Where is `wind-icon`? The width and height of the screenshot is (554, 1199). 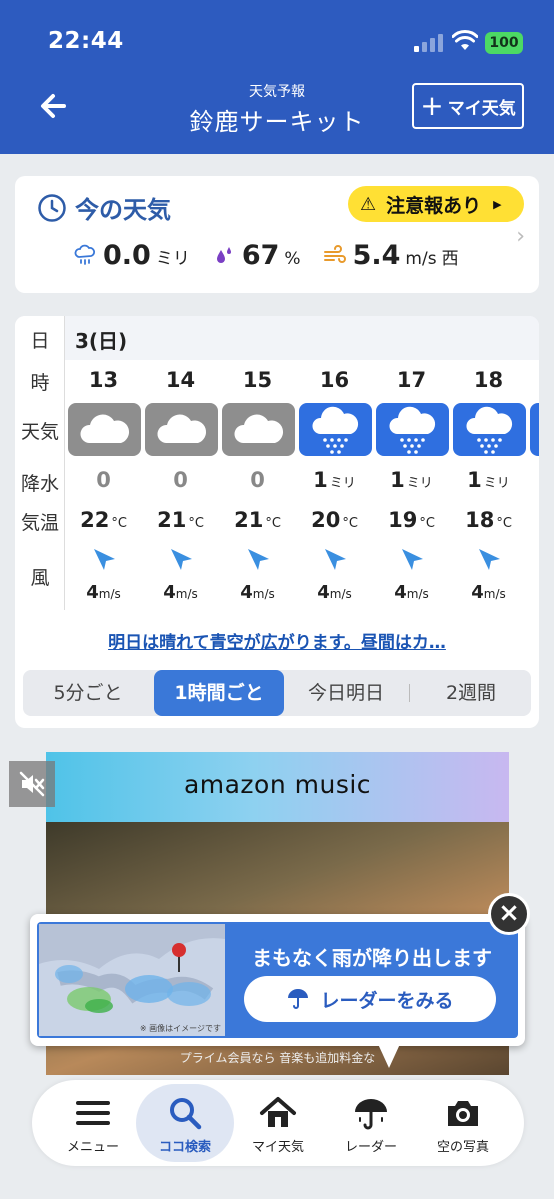
wind-icon is located at coordinates (334, 253).